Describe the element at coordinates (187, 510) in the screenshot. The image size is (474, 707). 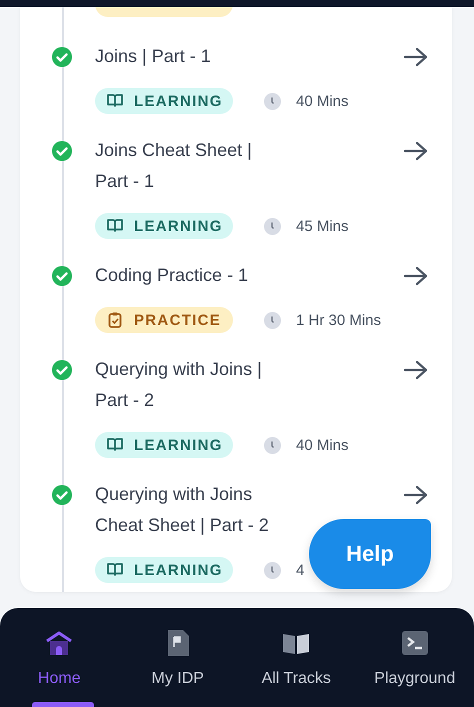
I see `lesson-title: Querying with Joins Cheat Sheet | Part - 2` at that location.